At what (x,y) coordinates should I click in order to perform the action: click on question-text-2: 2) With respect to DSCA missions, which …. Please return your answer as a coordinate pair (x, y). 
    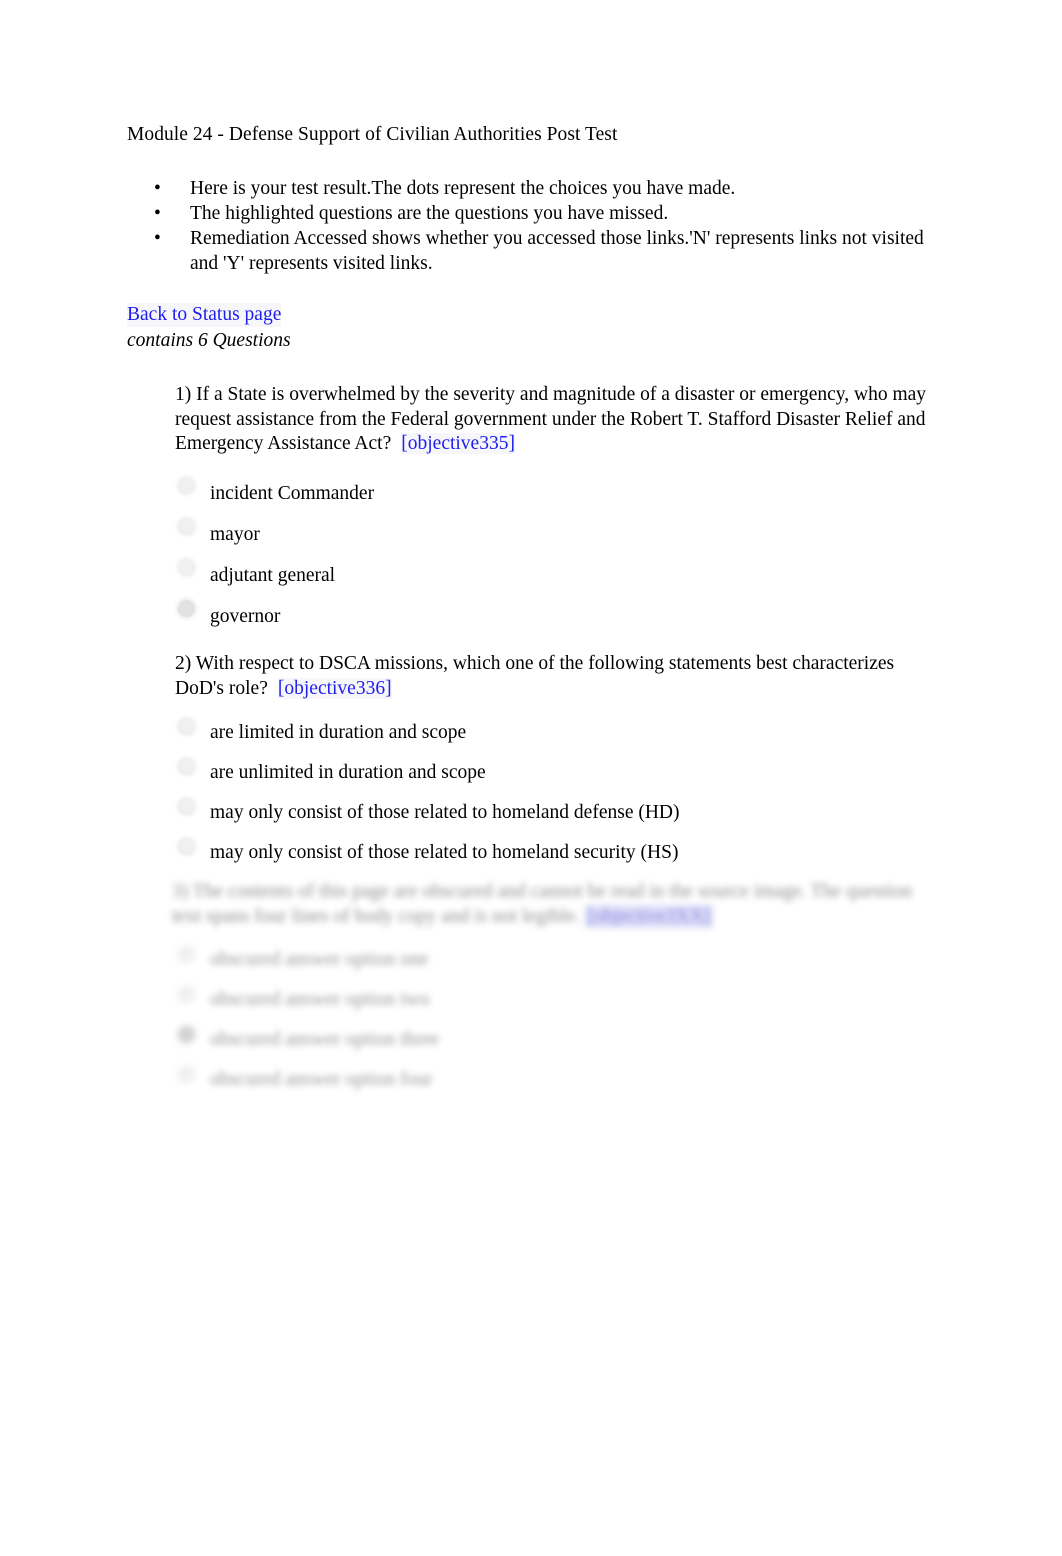
    Looking at the image, I should click on (552, 676).